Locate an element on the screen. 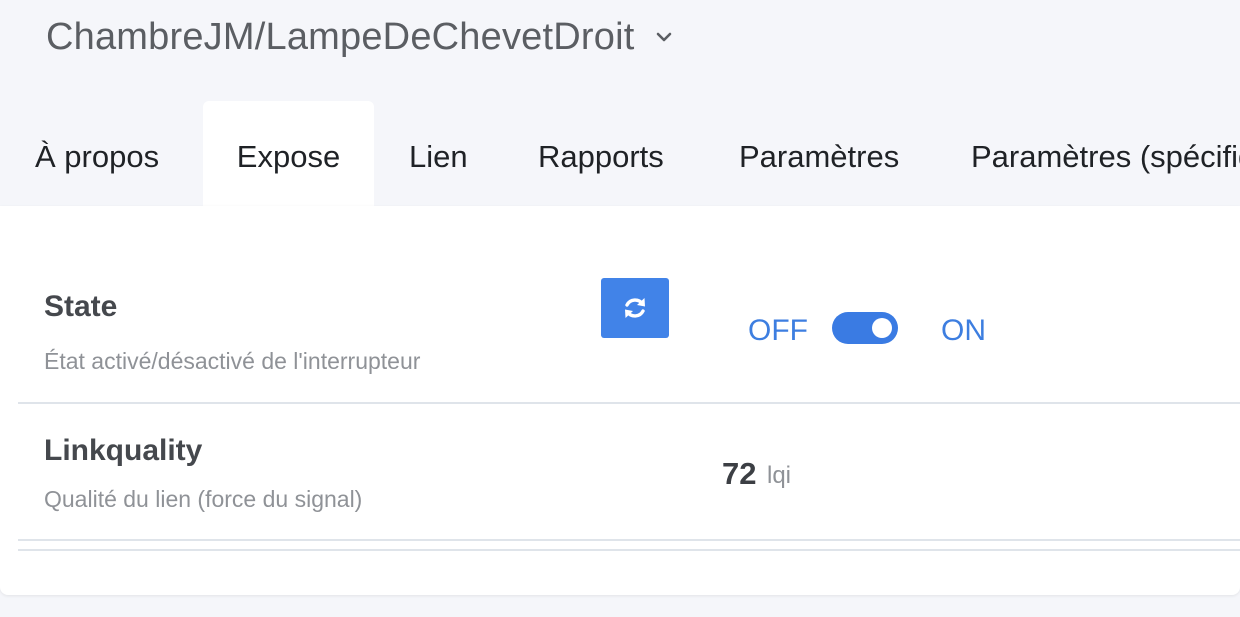 Image resolution: width=1240 pixels, height=617 pixels. on-label: ON is located at coordinates (963, 331).